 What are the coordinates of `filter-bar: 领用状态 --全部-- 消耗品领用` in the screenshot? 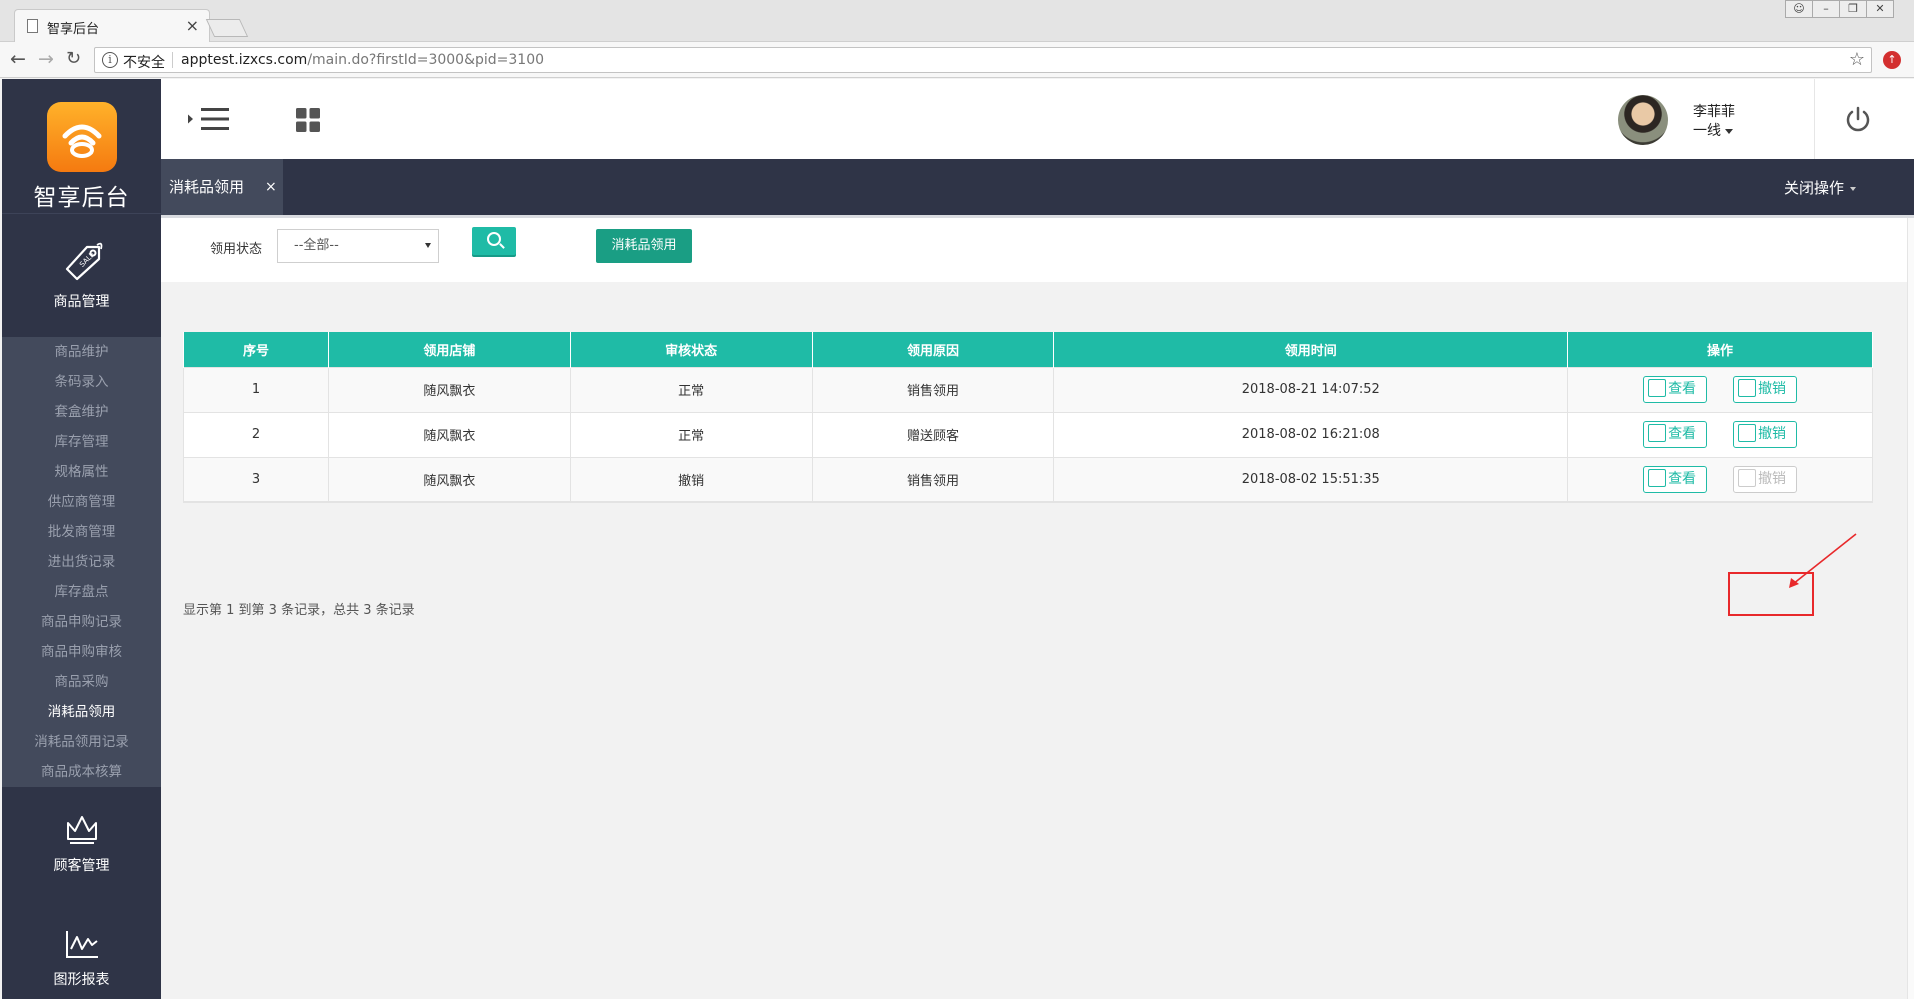 It's located at (1034, 250).